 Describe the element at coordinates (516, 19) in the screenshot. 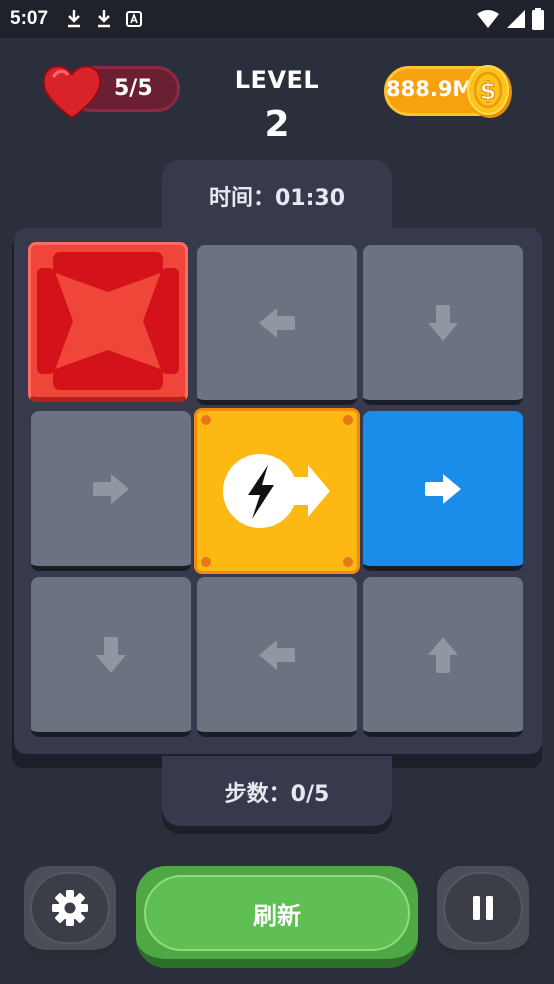

I see `signal-icon` at that location.